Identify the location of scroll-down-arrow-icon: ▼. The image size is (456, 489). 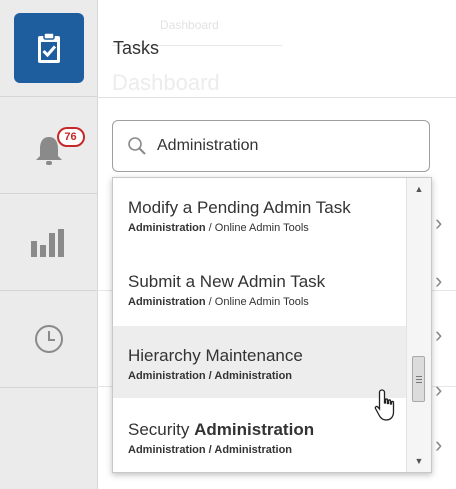
(419, 461).